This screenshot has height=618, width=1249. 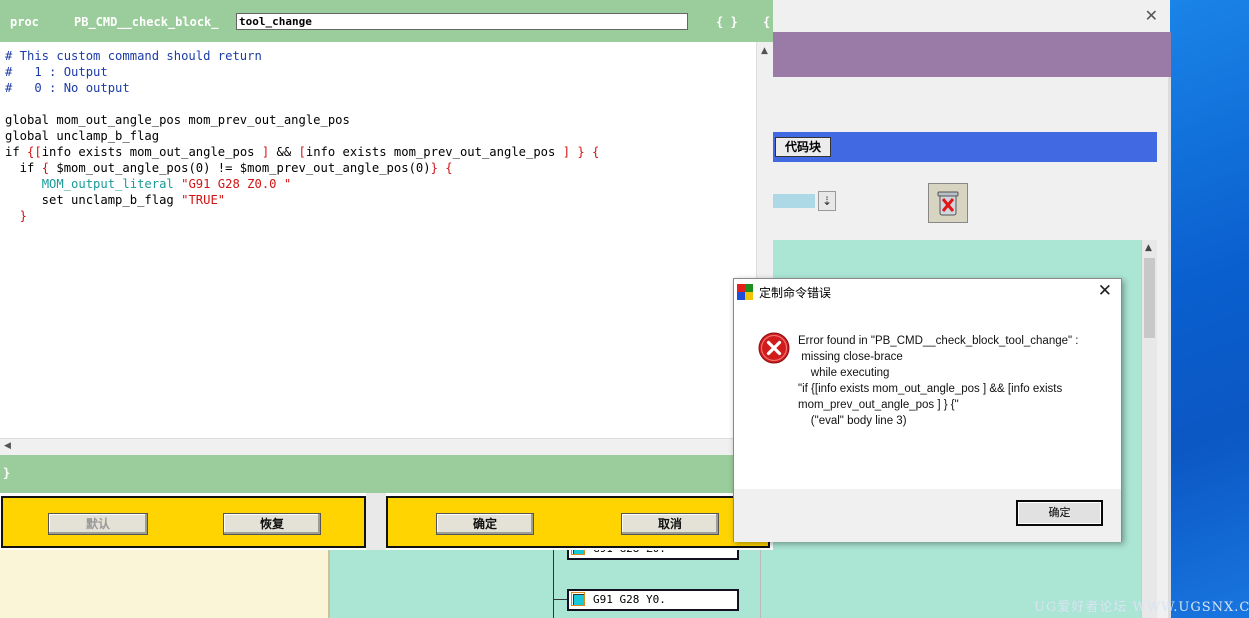 I want to click on cancel-button: 取消, so click(x=670, y=524).